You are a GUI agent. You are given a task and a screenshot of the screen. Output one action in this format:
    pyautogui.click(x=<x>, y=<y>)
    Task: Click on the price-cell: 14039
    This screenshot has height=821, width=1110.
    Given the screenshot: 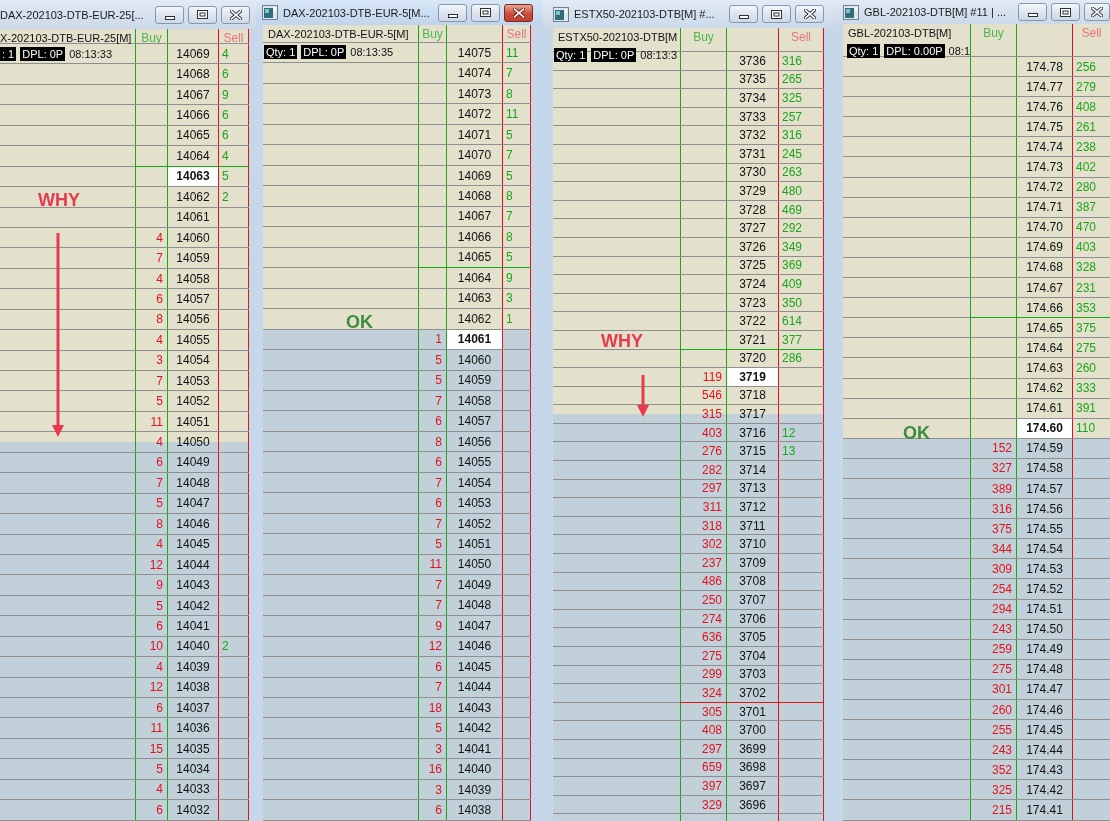 What is the action you would take?
    pyautogui.click(x=474, y=789)
    